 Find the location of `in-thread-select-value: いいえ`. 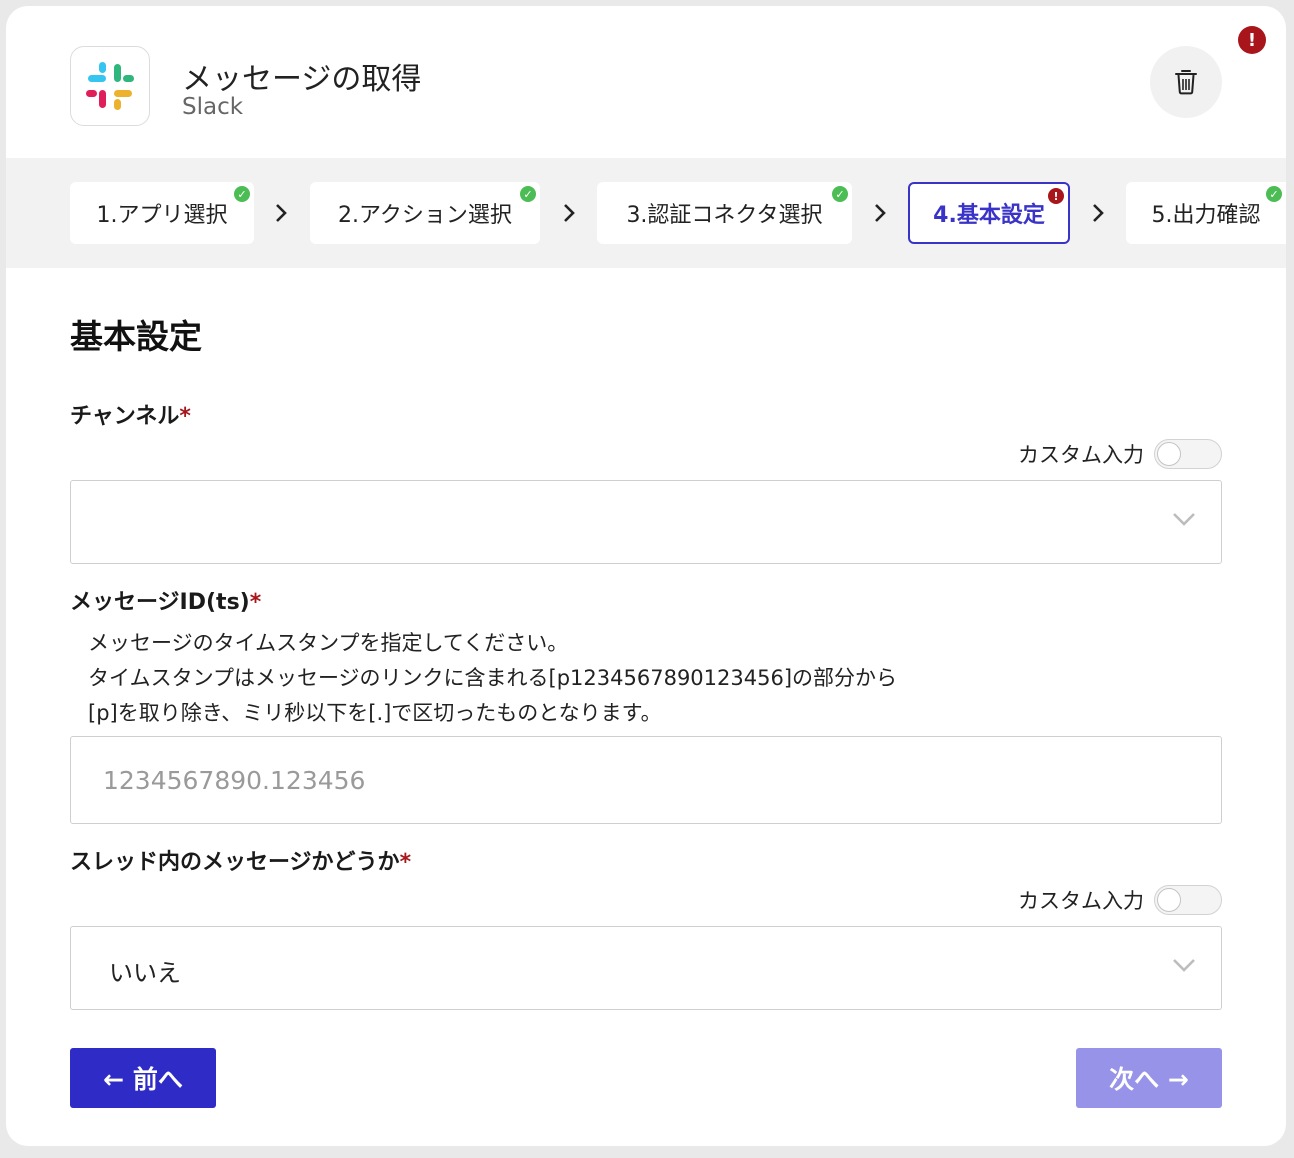

in-thread-select-value: いいえ is located at coordinates (145, 973).